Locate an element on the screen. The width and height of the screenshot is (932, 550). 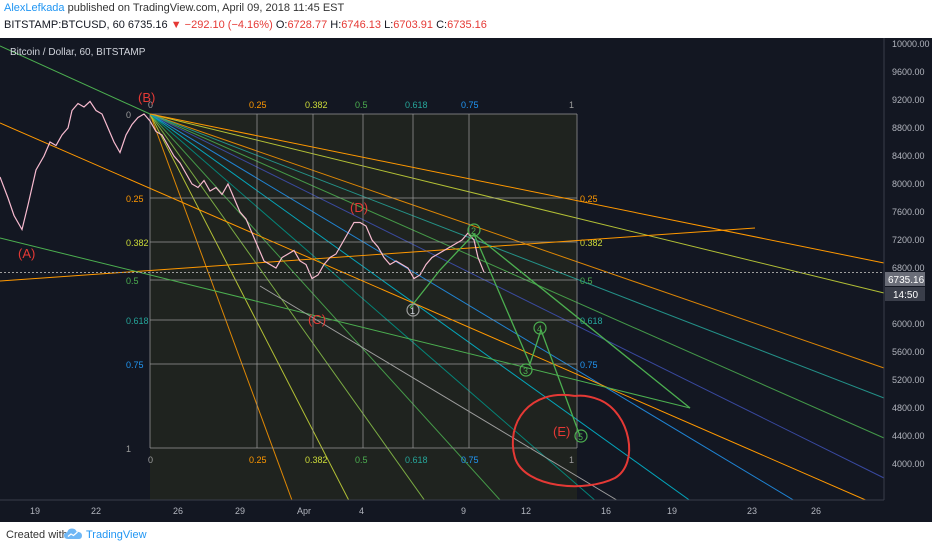
author-link: AlexLefkada is located at coordinates (34, 8).